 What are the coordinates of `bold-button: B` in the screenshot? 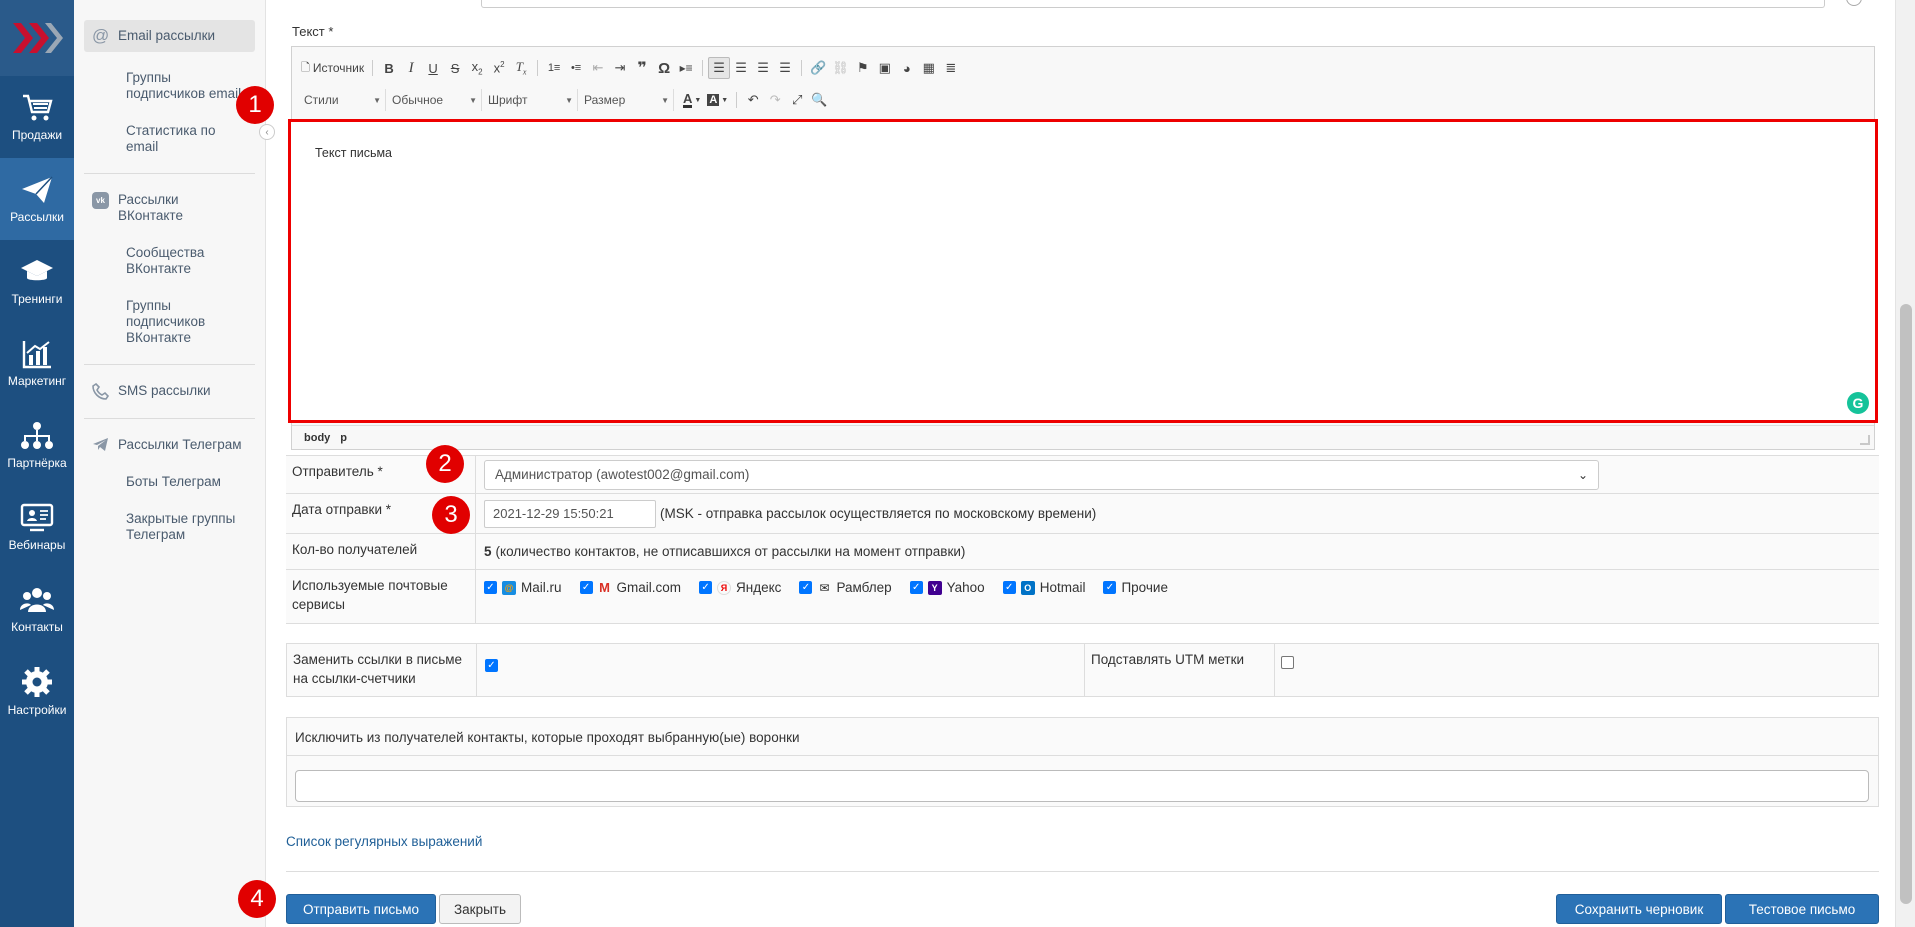 It's located at (389, 68).